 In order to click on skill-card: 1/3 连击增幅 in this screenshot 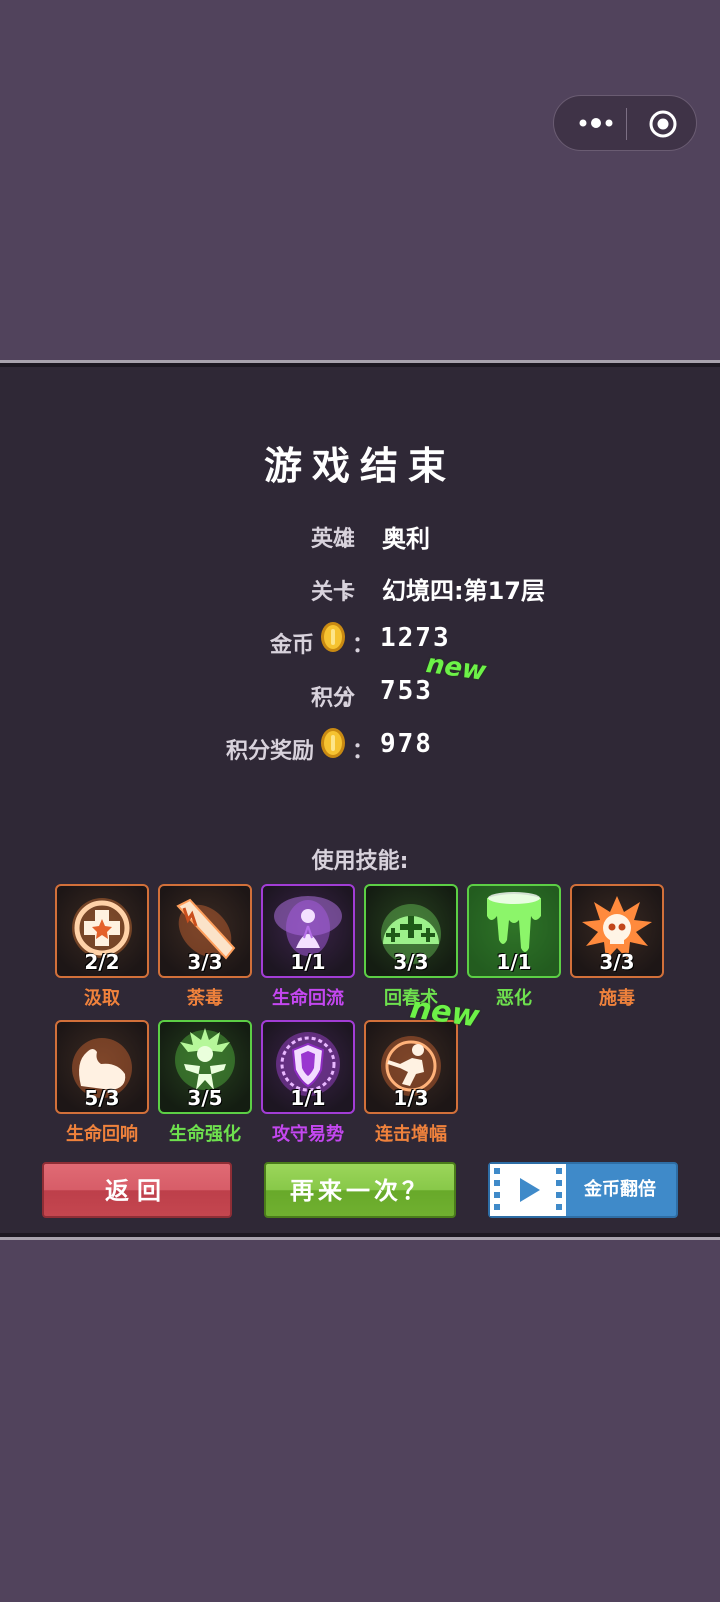, I will do `click(411, 1083)`.